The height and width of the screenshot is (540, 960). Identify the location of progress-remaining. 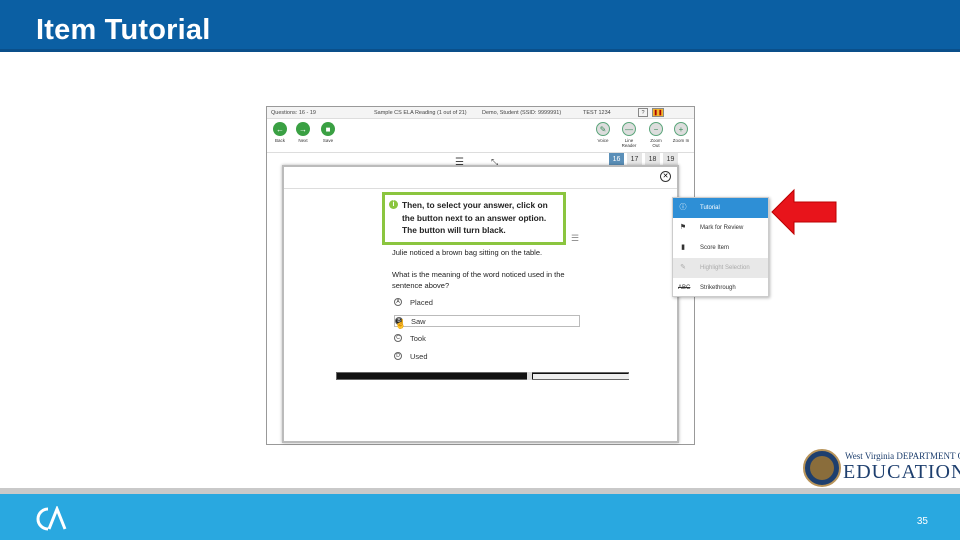
(581, 376).